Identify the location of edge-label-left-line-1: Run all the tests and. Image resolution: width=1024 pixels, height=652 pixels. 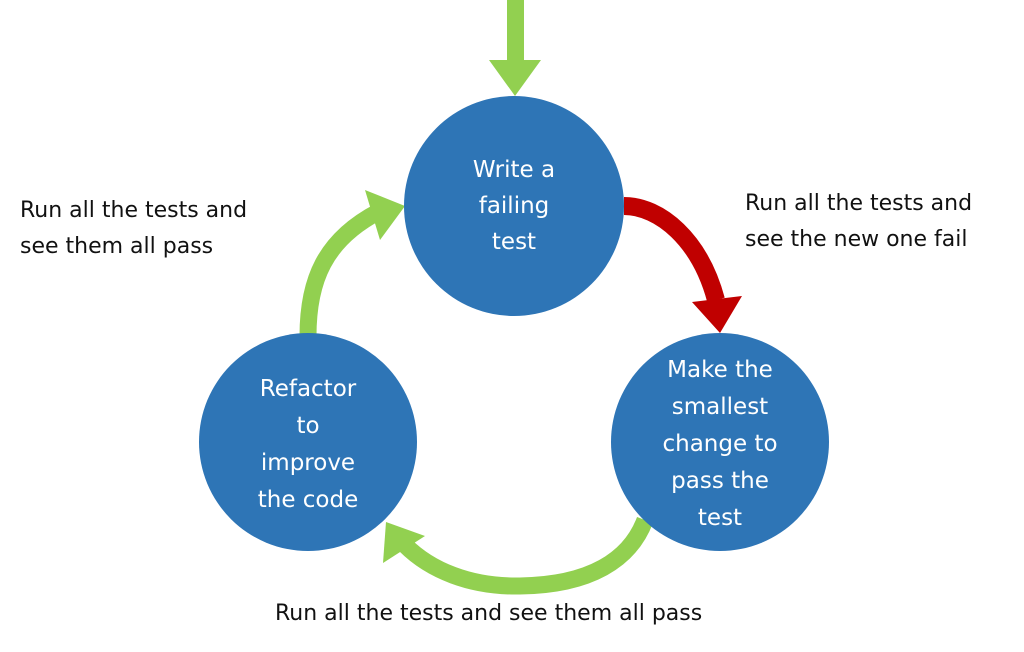
(134, 210).